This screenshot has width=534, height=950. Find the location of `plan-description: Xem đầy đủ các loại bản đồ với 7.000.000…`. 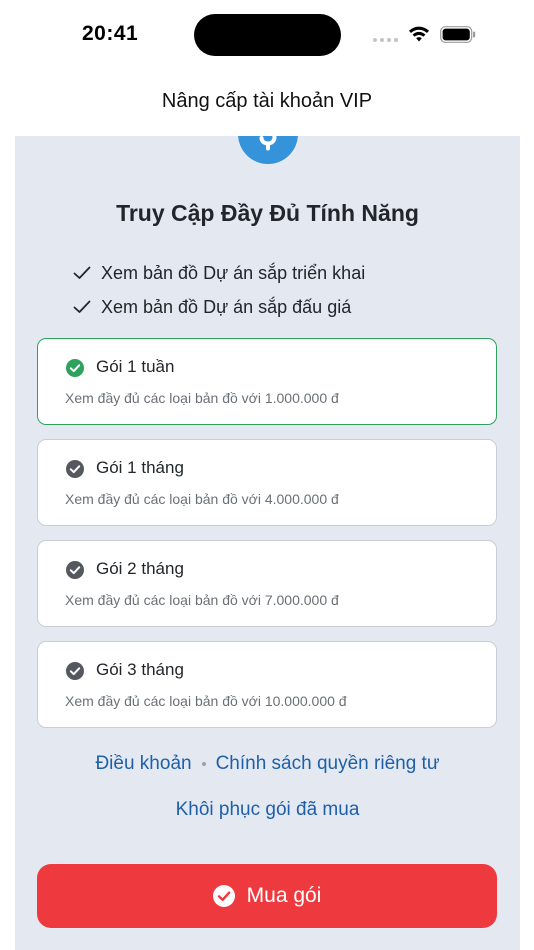

plan-description: Xem đầy đủ các loại bản đồ với 7.000.000… is located at coordinates (202, 600).